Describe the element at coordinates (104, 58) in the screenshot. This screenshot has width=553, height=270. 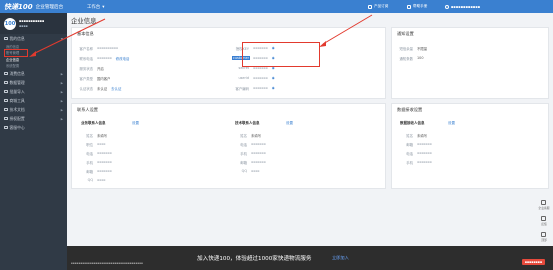
I see `info-row-phone: 联系电话 ▪▪▪▪▪▪▪ 修改电话` at that location.